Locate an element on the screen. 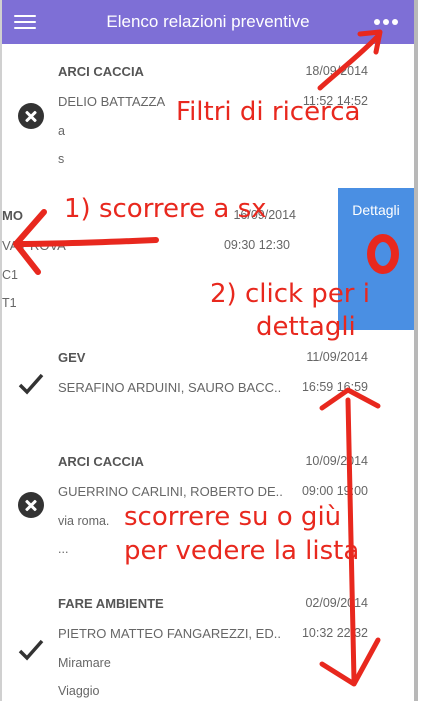 The height and width of the screenshot is (701, 422). item-people: DELIO BATTAZZA is located at coordinates (112, 101).